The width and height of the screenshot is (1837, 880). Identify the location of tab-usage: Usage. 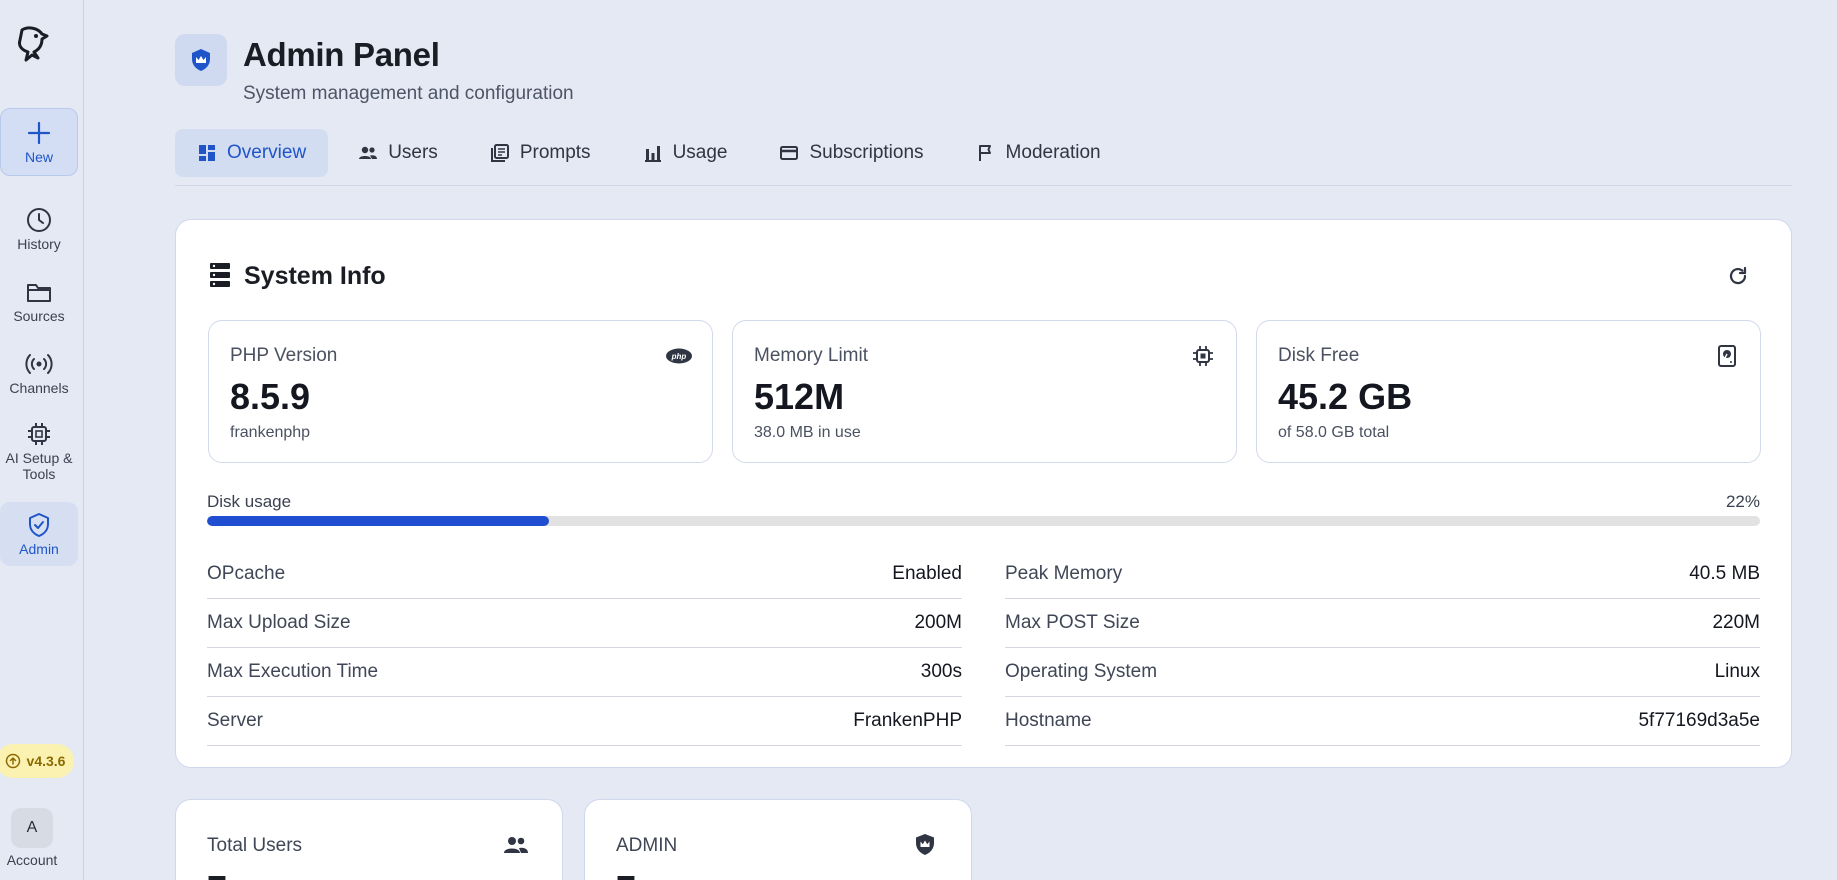
(685, 153).